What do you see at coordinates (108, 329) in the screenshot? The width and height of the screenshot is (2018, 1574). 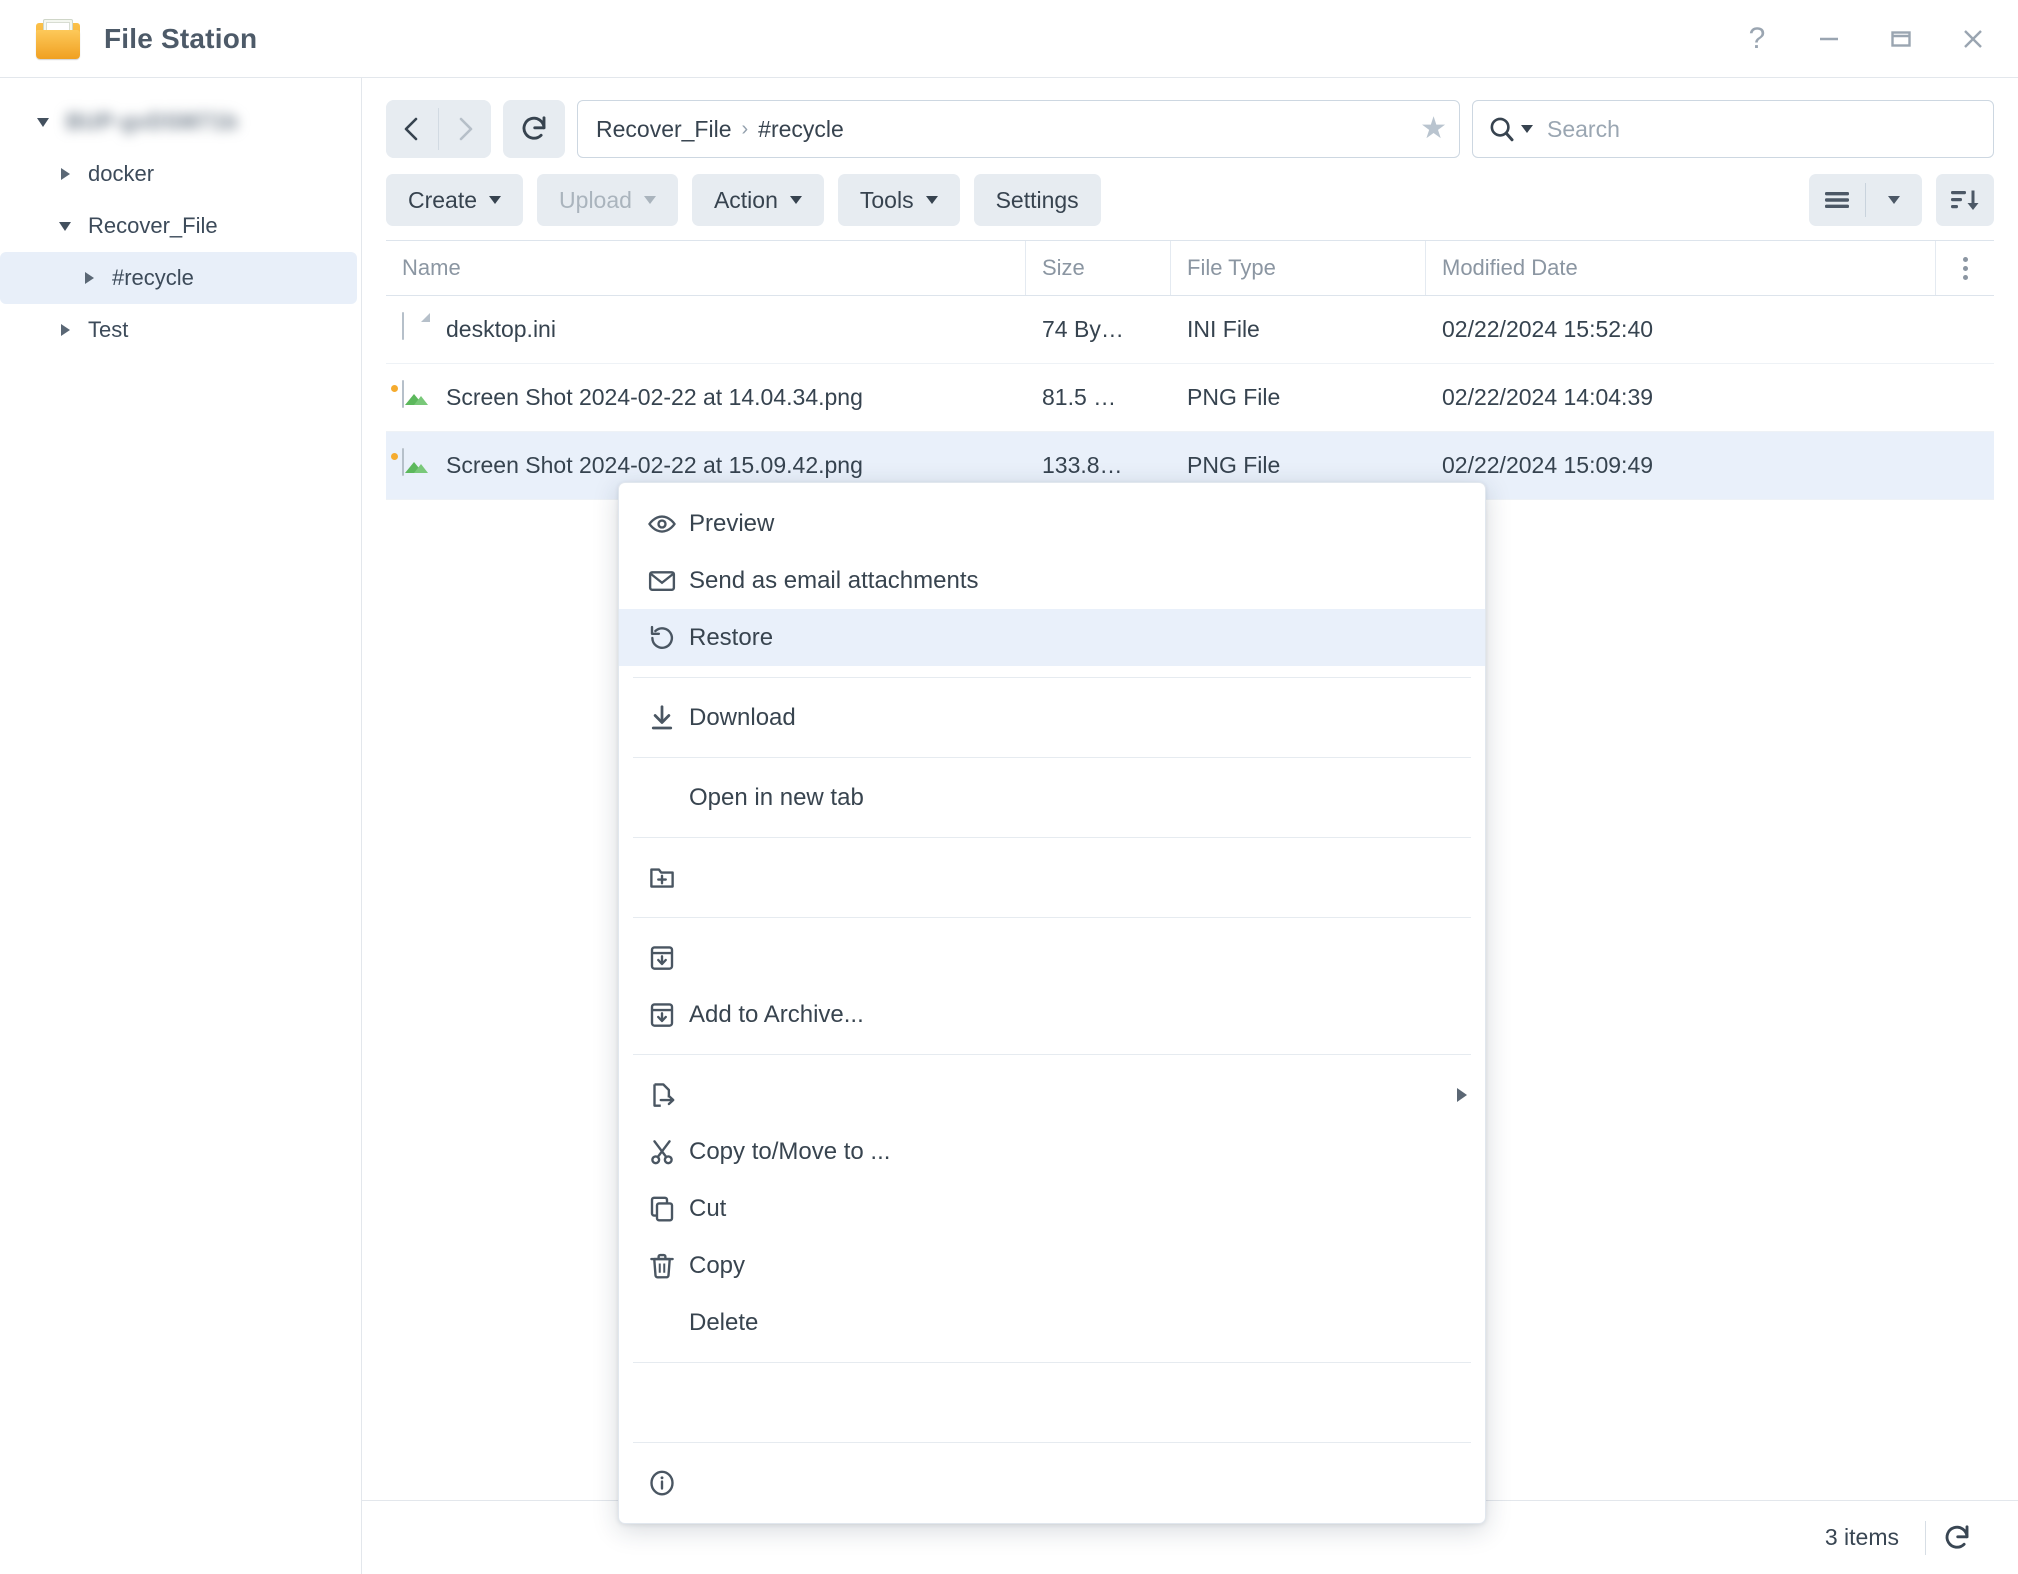 I see `sidebar-item-label: Test` at bounding box center [108, 329].